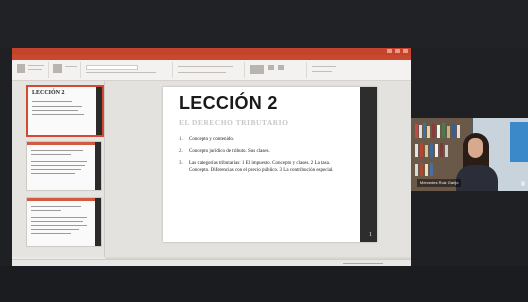  Describe the element at coordinates (475, 148) in the screenshot. I see `participant-face` at that location.